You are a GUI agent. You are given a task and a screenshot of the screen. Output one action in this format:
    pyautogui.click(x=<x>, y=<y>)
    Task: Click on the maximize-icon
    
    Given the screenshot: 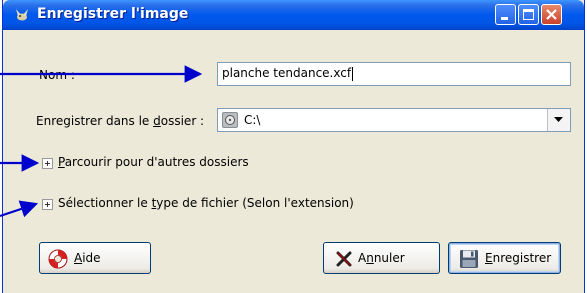 What is the action you would take?
    pyautogui.click(x=528, y=14)
    